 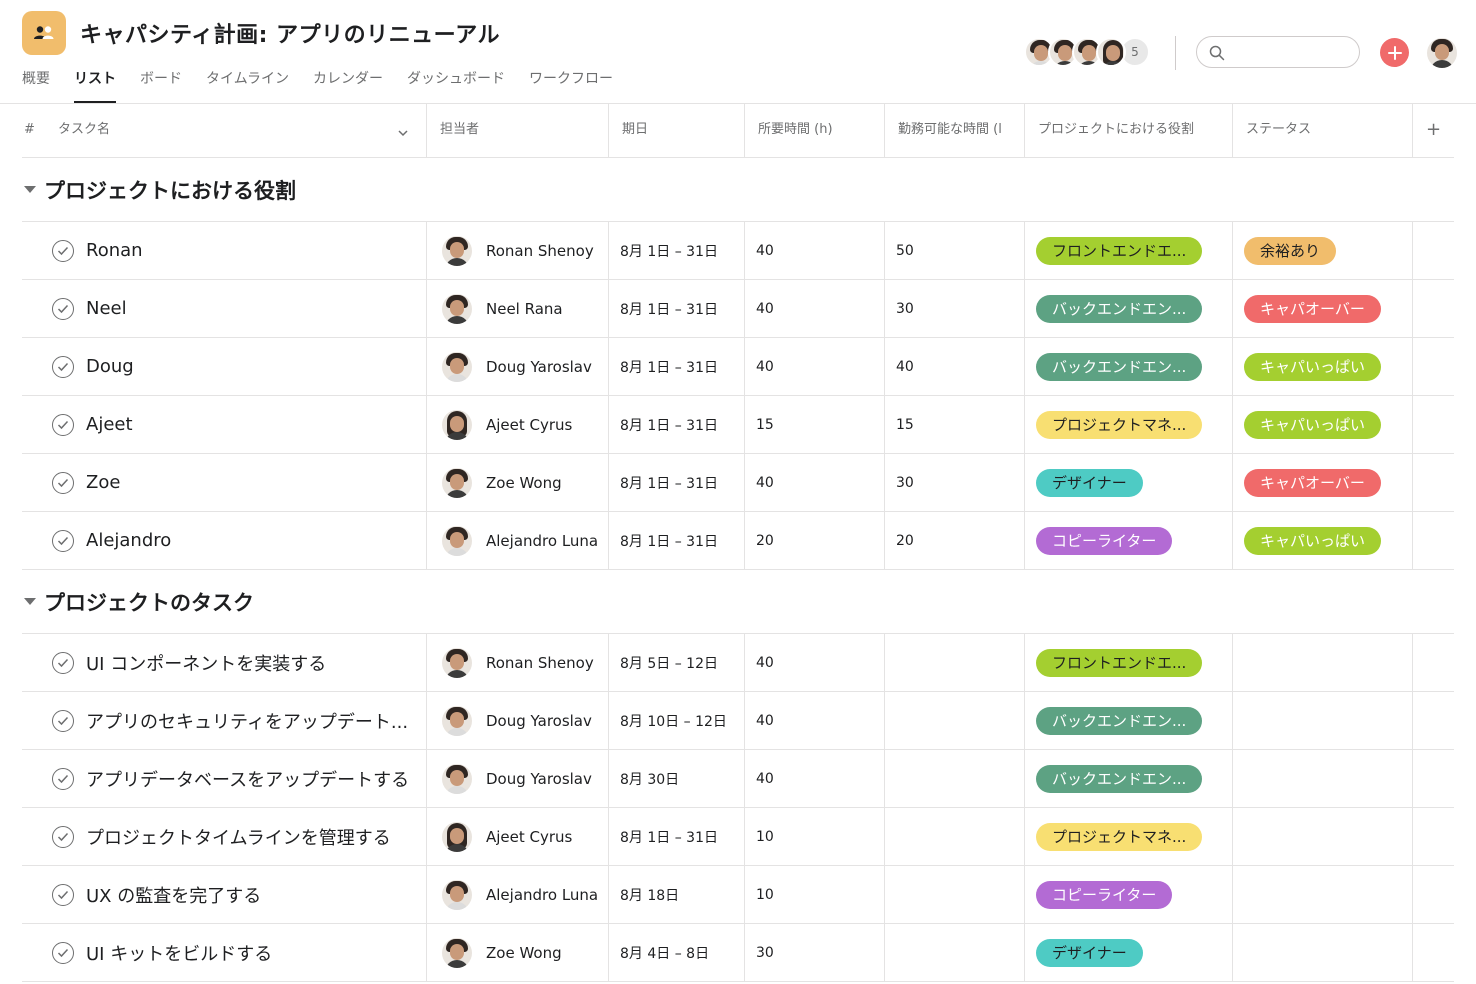 I want to click on available-hours-cell: 15, so click(x=956, y=424).